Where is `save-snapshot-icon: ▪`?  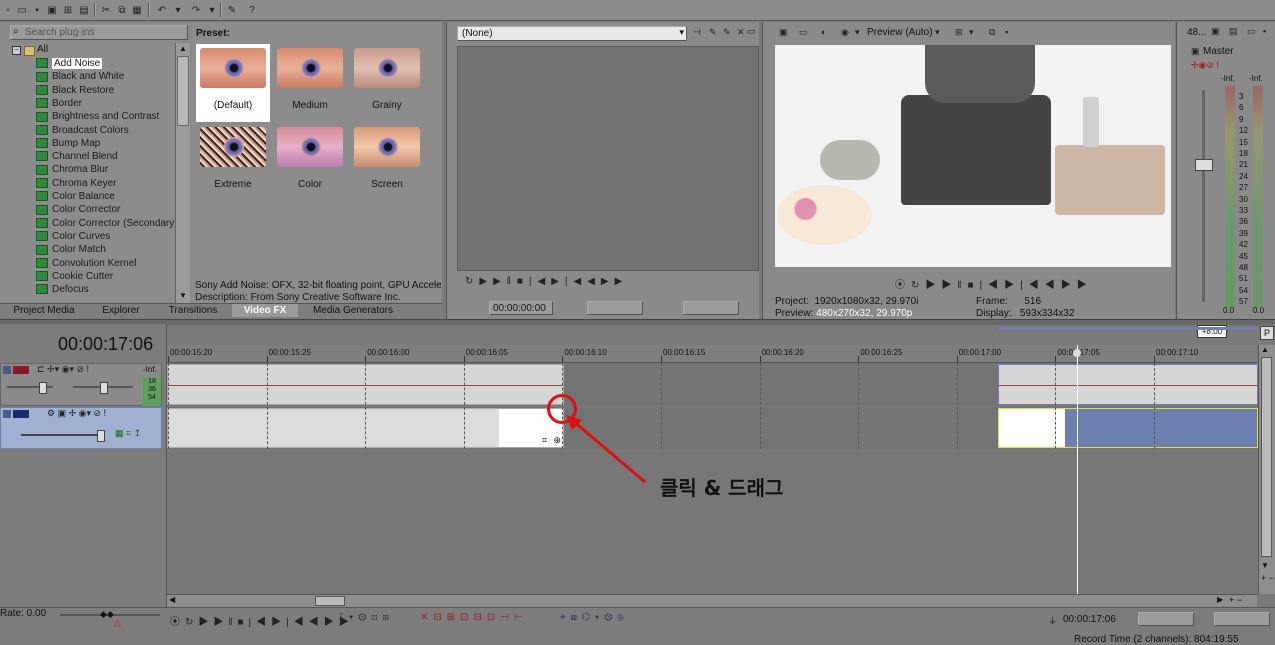 save-snapshot-icon: ▪ is located at coordinates (1006, 32).